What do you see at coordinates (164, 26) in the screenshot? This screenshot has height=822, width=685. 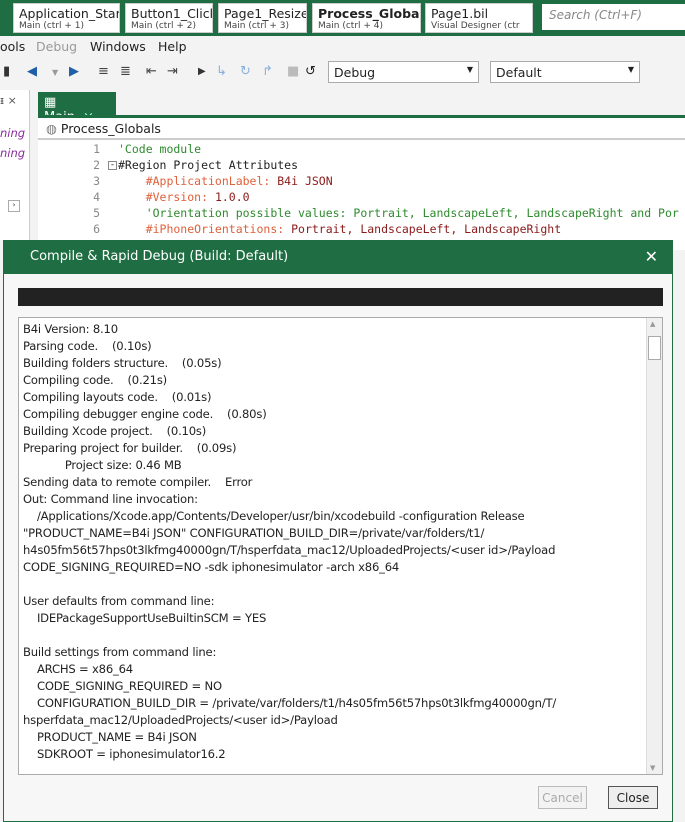 I see `tab-sub: Main (ctrl + 2)` at bounding box center [164, 26].